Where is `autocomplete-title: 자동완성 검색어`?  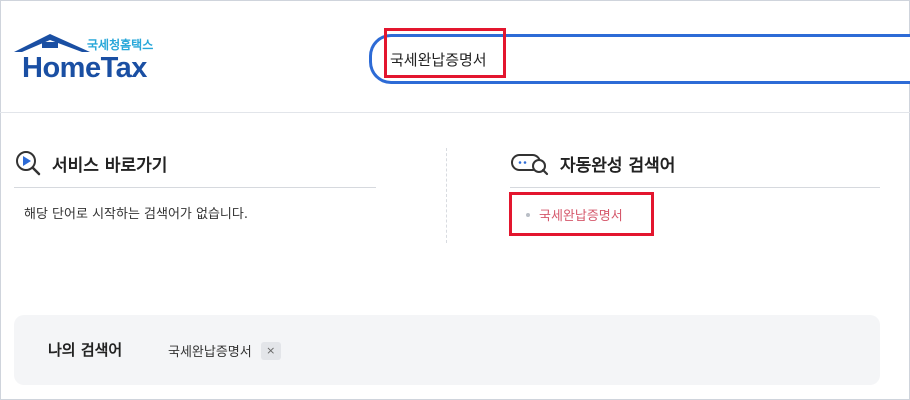
autocomplete-title: 자동완성 검색어 is located at coordinates (618, 165).